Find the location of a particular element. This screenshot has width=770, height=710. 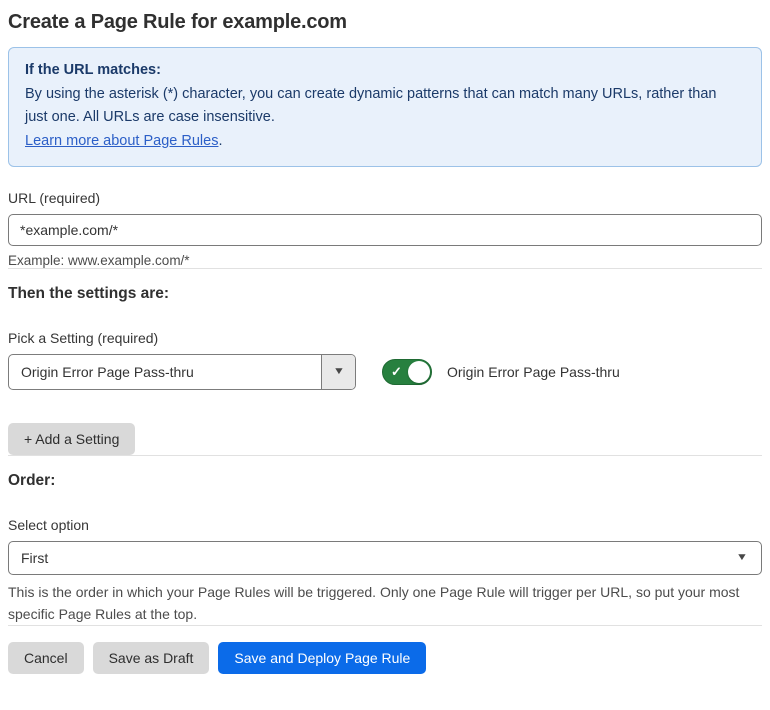

learn-more-link: Learn more about Page Rules is located at coordinates (121, 141).